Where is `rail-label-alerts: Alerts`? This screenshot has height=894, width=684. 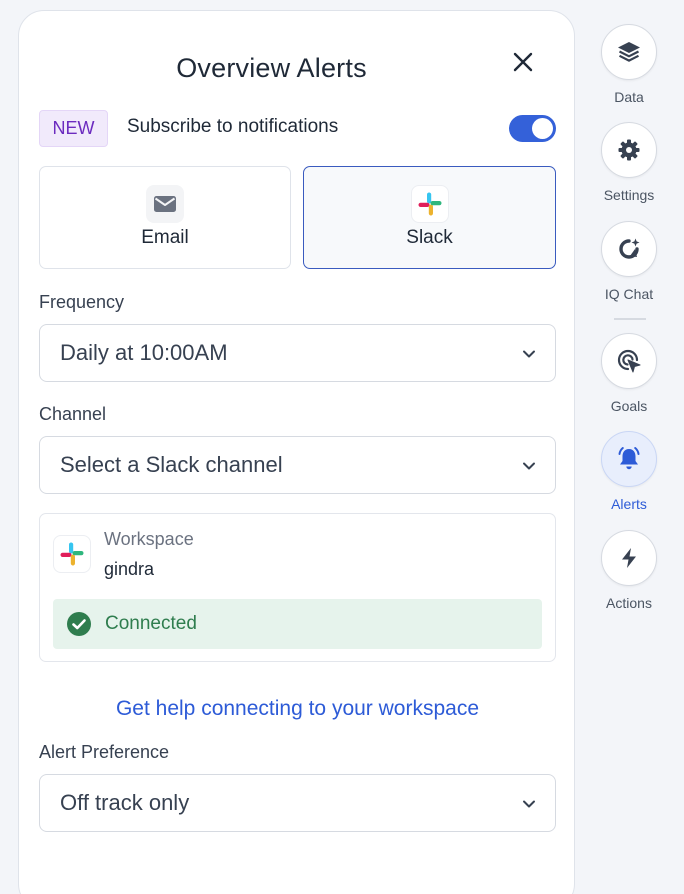 rail-label-alerts: Alerts is located at coordinates (629, 504).